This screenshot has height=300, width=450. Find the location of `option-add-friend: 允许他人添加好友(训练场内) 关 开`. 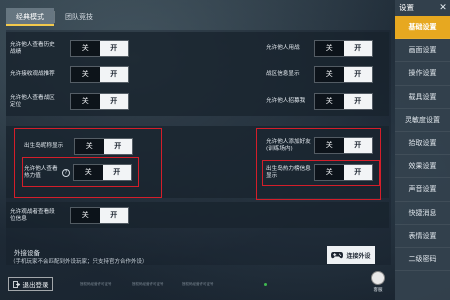

option-add-friend: 允许他人添加好友(训练场内) 关 开 is located at coordinates (319, 145).